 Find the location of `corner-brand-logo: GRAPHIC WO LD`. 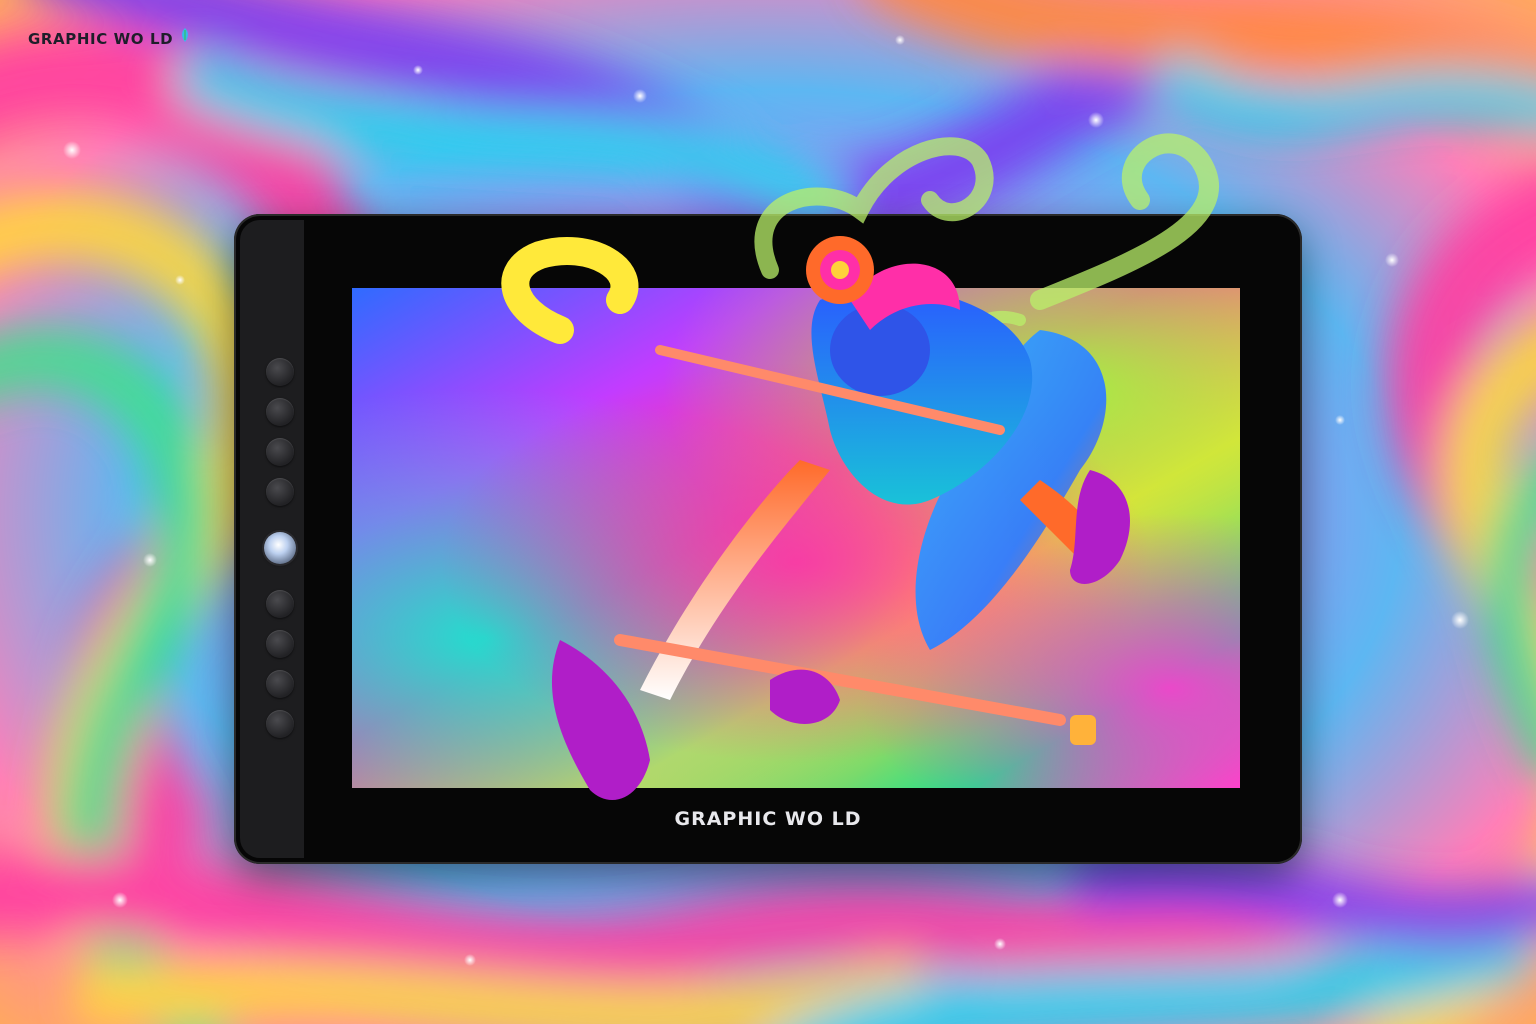

corner-brand-logo: GRAPHIC WO LD is located at coordinates (108, 38).